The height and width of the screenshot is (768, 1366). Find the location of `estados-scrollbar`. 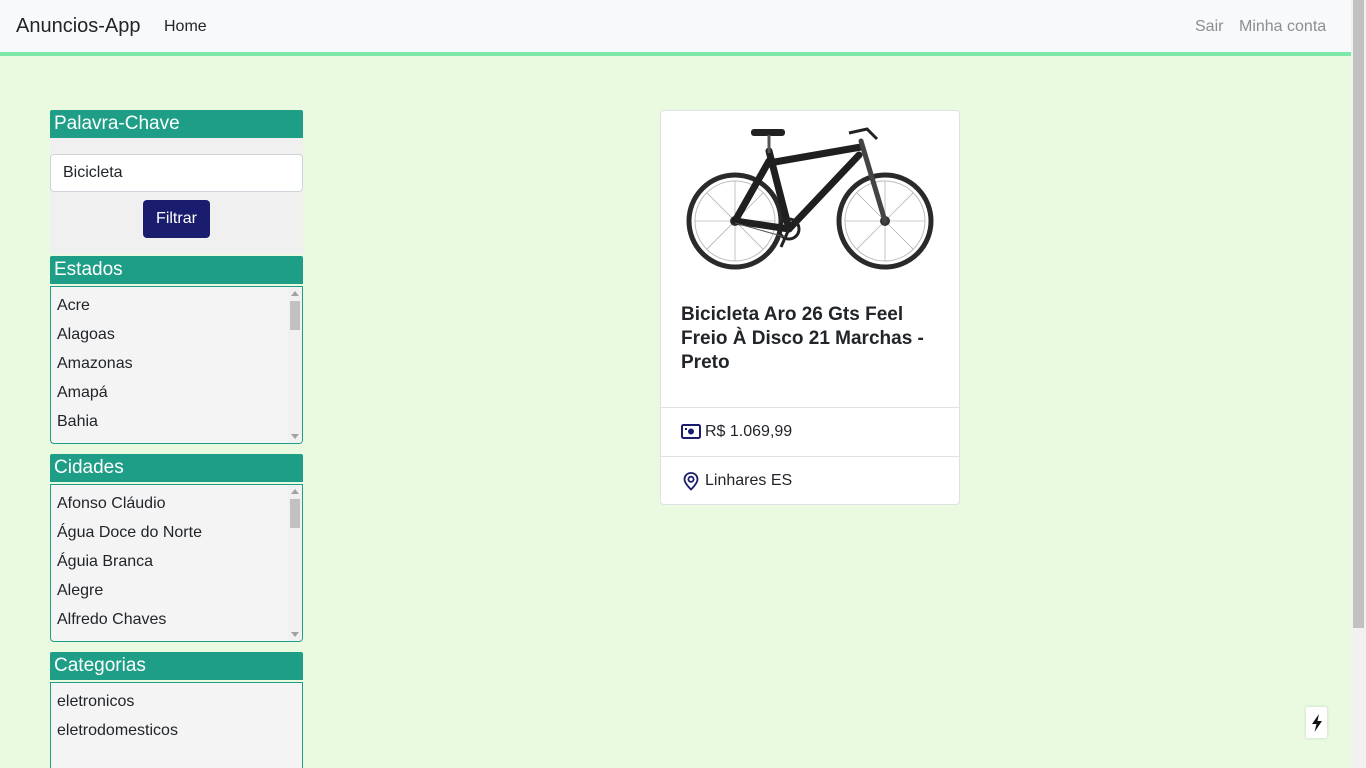

estados-scrollbar is located at coordinates (295, 365).